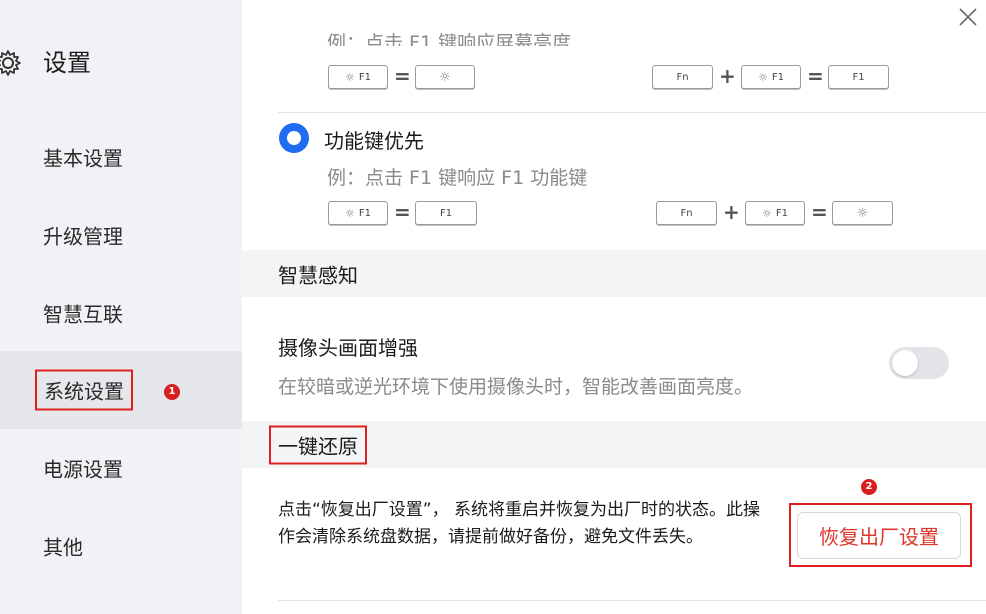 Image resolution: width=986 pixels, height=614 pixels. Describe the element at coordinates (172, 392) in the screenshot. I see `annotation-marker-1: 1` at that location.